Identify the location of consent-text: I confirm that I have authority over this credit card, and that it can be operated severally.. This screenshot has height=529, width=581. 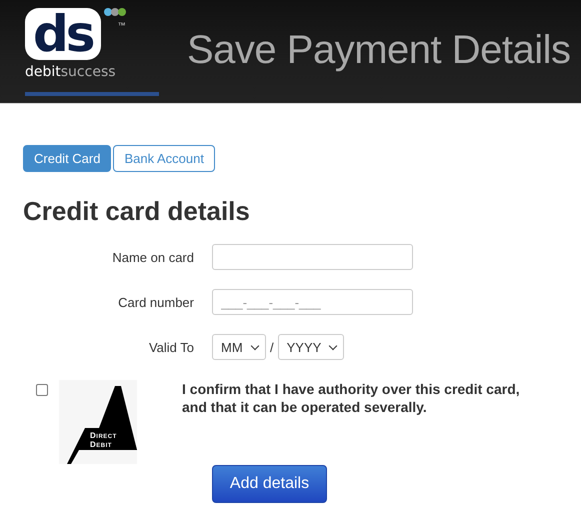
(351, 398).